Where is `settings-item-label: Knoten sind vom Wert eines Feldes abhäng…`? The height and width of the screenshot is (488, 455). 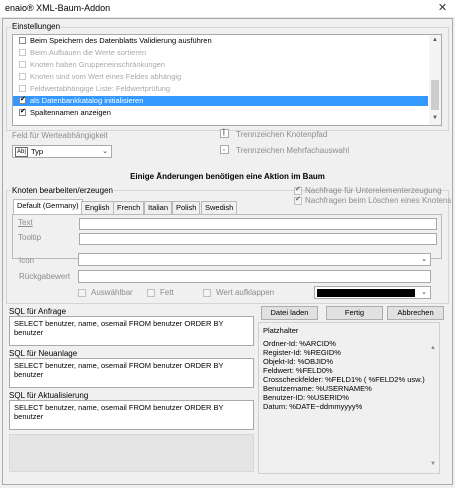
settings-item-label: Knoten sind vom Wert eines Feldes abhäng… is located at coordinates (106, 76).